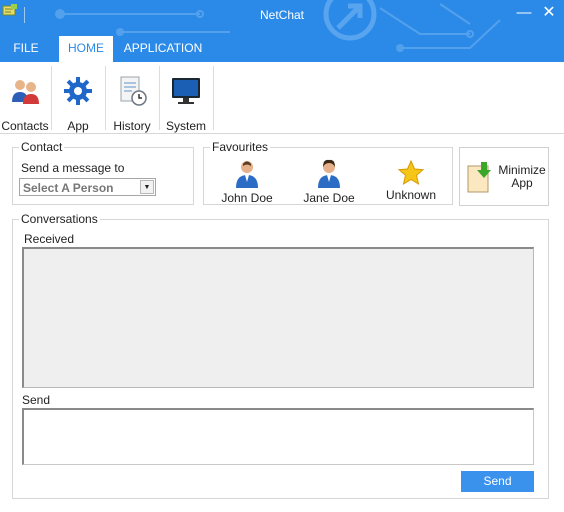 The width and height of the screenshot is (564, 512). What do you see at coordinates (186, 91) in the screenshot?
I see `monitor-icon` at bounding box center [186, 91].